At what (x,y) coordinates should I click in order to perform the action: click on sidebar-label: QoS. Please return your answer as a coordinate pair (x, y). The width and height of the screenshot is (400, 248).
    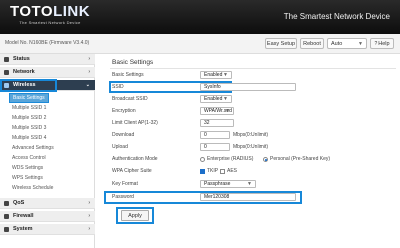
    Looking at the image, I should click on (19, 203).